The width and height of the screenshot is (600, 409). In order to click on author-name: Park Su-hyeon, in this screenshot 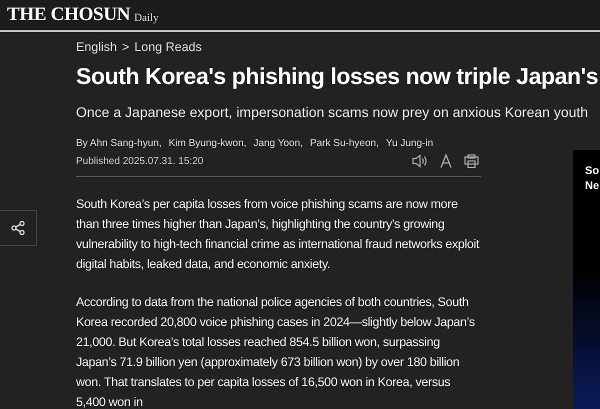, I will do `click(344, 143)`.